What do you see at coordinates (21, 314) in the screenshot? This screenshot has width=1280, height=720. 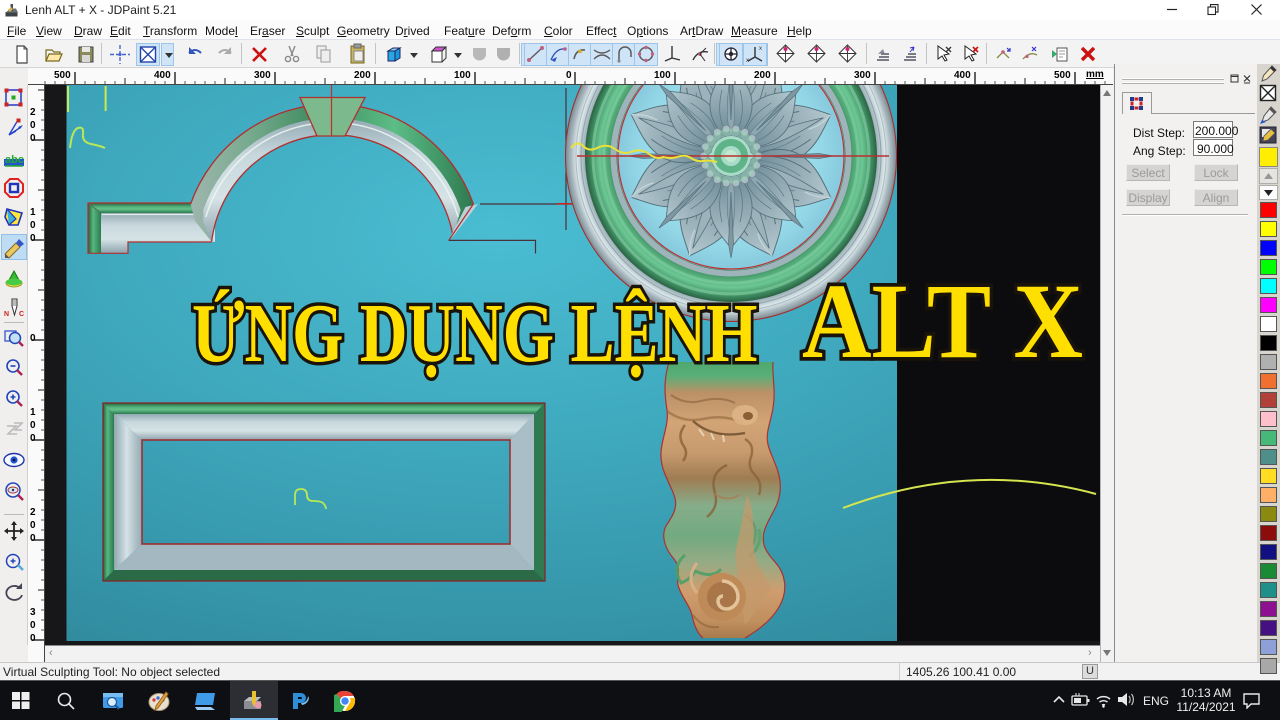 I see `svg-text: C` at bounding box center [21, 314].